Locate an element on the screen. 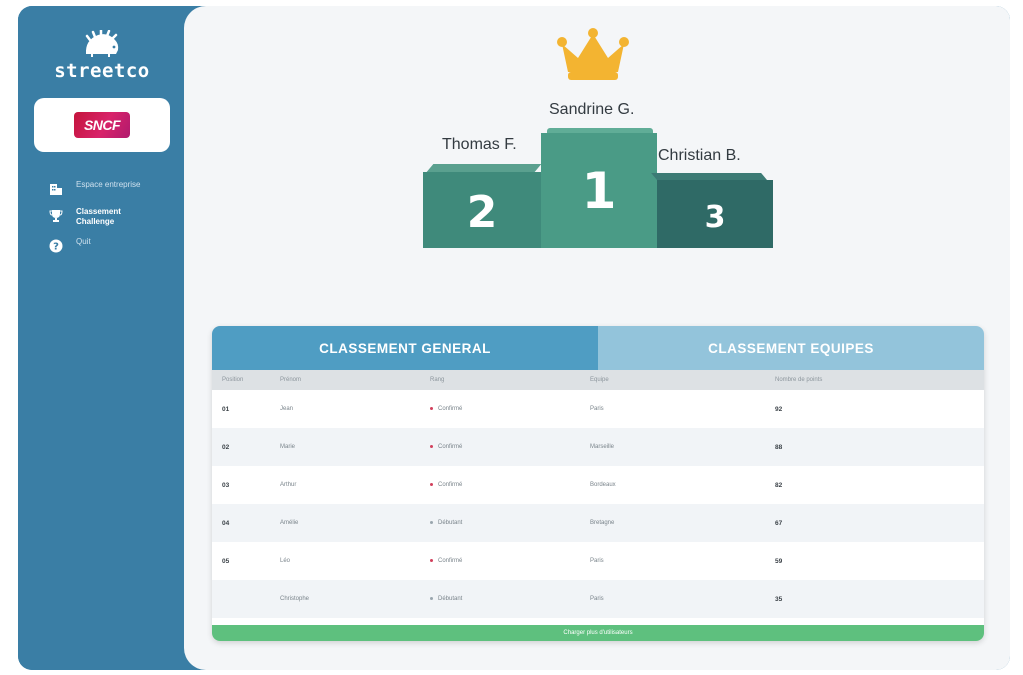 The height and width of the screenshot is (675, 1023). team-cell: Bordeaux is located at coordinates (603, 485).